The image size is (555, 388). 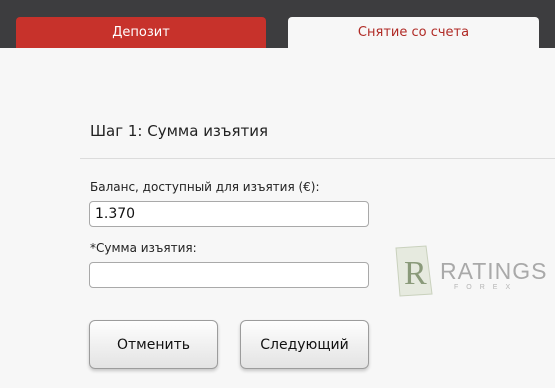 I want to click on ratings-logo-icon: R, so click(x=414, y=271).